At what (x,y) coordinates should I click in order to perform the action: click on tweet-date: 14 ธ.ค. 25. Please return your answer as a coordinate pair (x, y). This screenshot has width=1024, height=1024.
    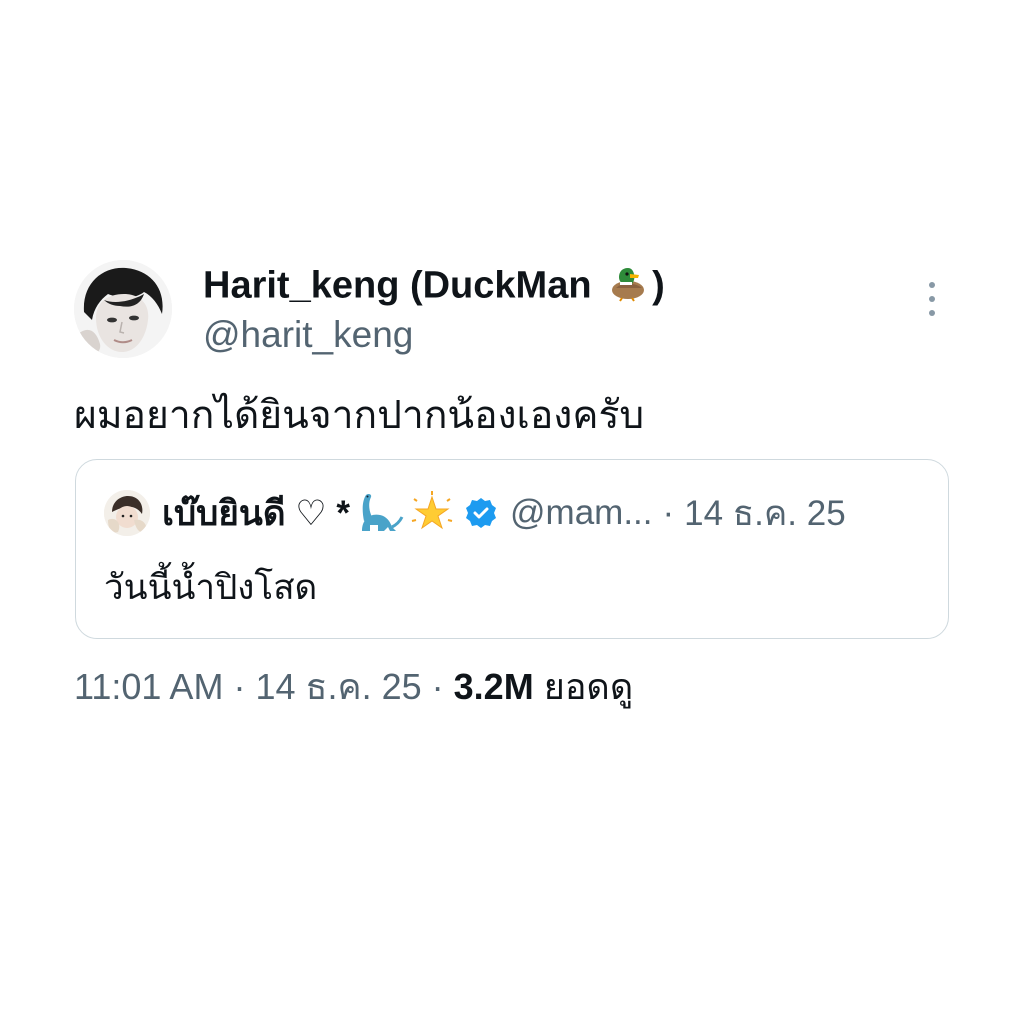
    Looking at the image, I should click on (338, 686).